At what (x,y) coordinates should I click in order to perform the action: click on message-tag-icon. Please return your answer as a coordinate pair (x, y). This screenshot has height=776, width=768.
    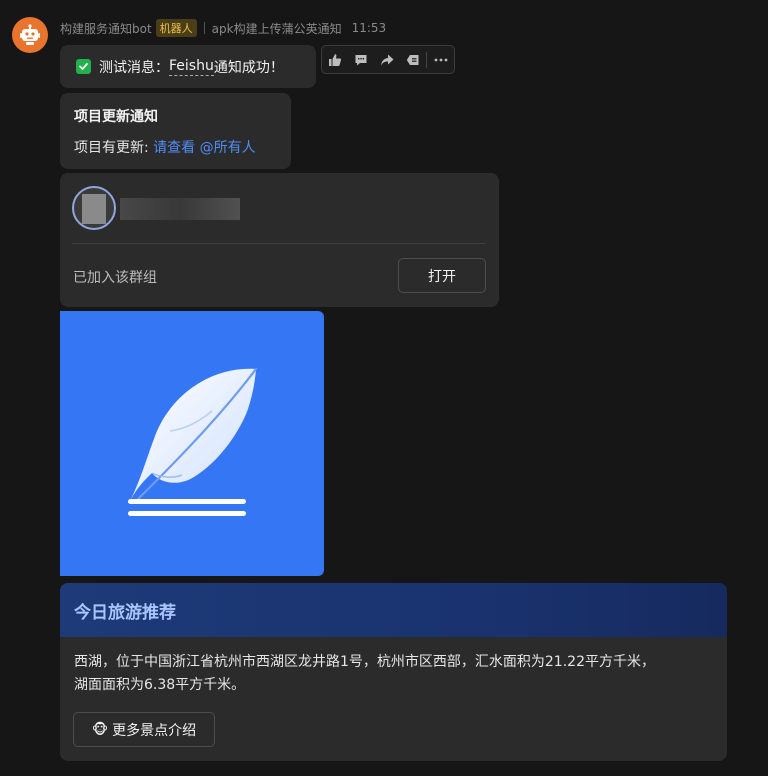
    Looking at the image, I should click on (412, 59).